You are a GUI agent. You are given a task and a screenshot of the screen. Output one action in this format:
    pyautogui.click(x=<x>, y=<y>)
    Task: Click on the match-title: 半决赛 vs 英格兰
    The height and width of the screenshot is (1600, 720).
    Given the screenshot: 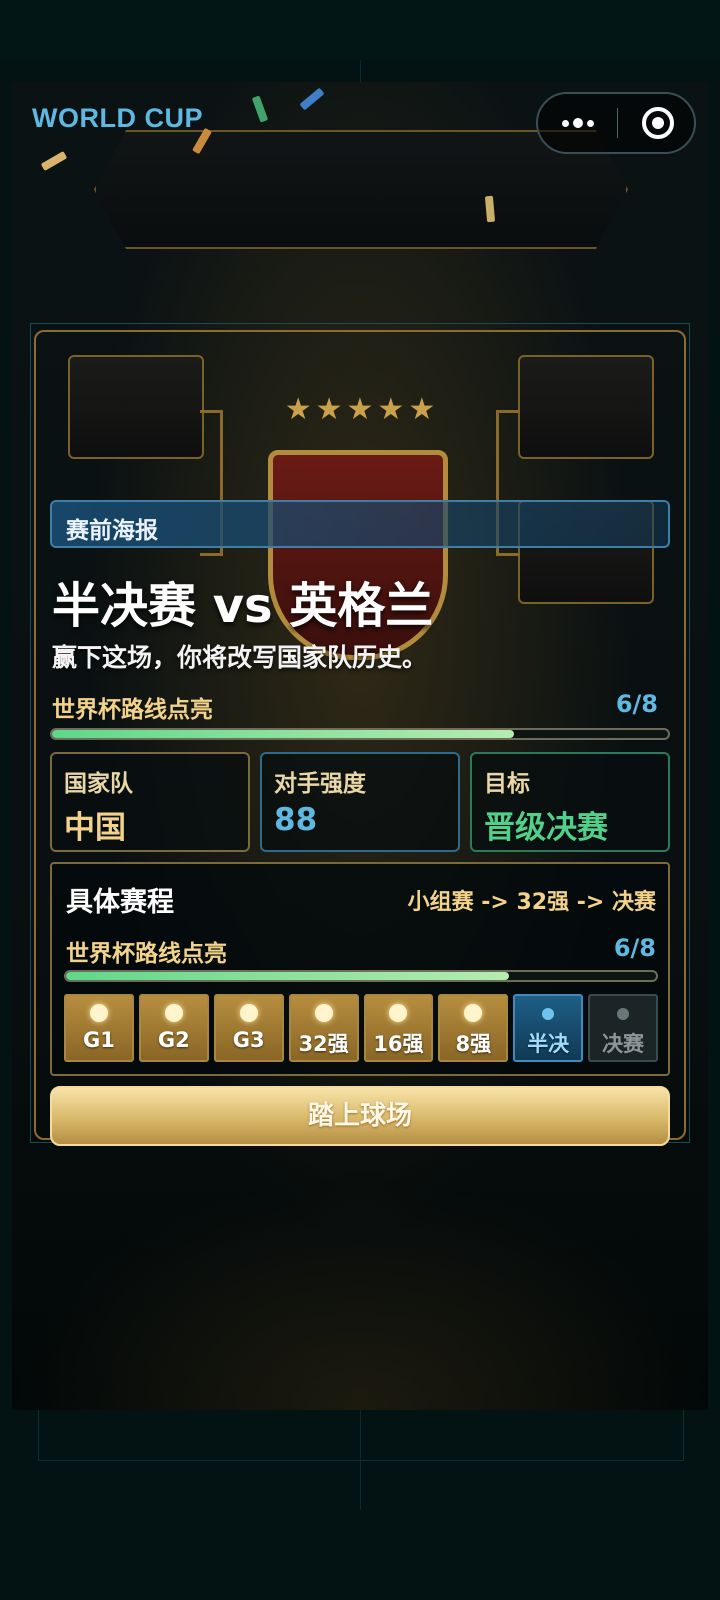 What is the action you would take?
    pyautogui.click(x=243, y=606)
    